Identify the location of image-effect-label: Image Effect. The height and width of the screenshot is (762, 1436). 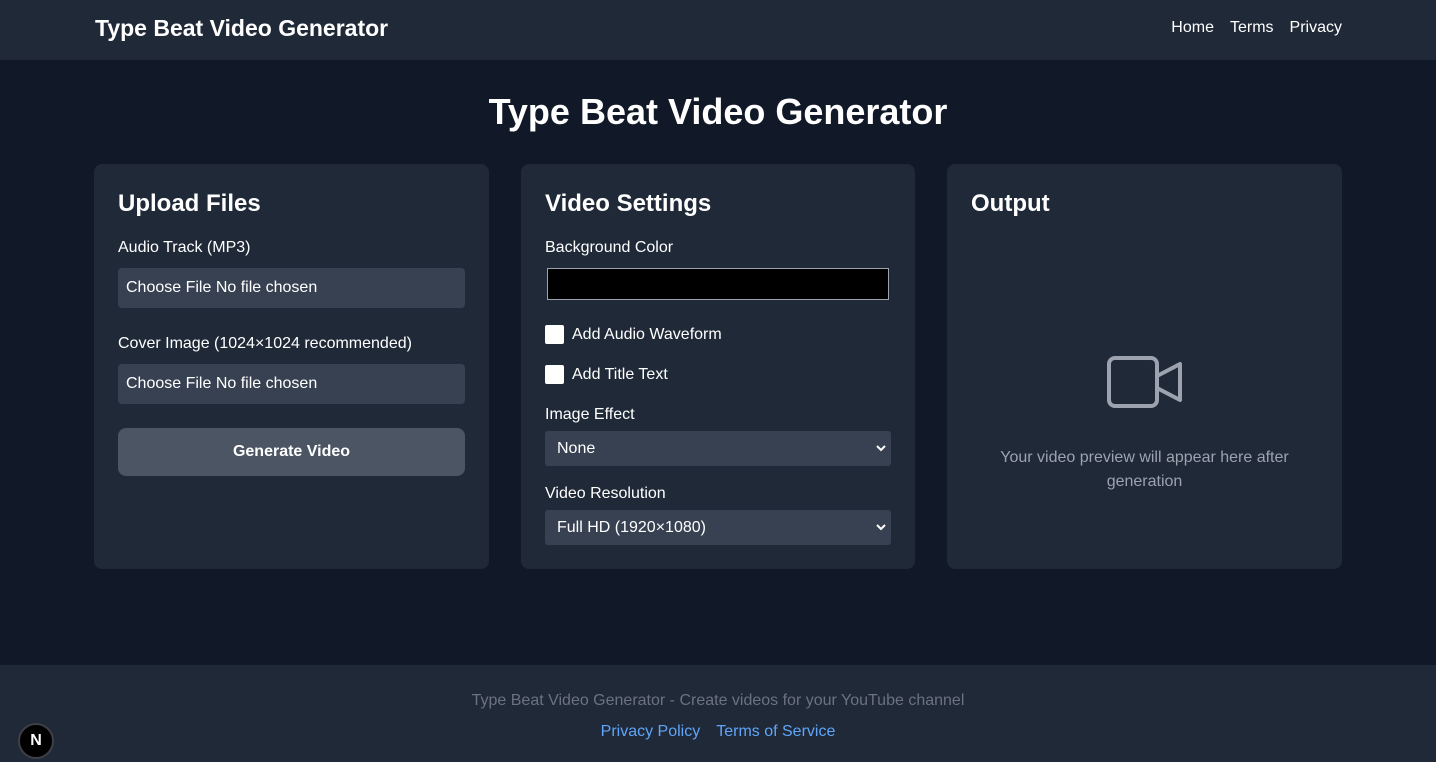
(590, 414).